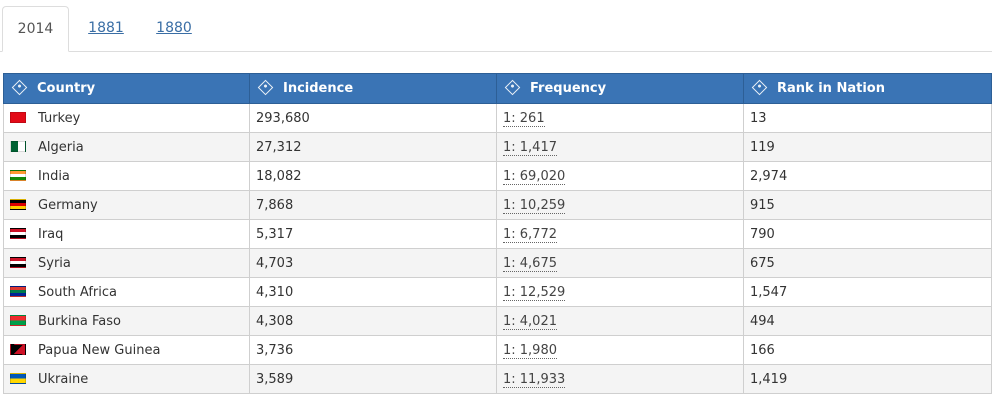  I want to click on table-row: Syria 4,703 1: 4,675 675, so click(497, 263).